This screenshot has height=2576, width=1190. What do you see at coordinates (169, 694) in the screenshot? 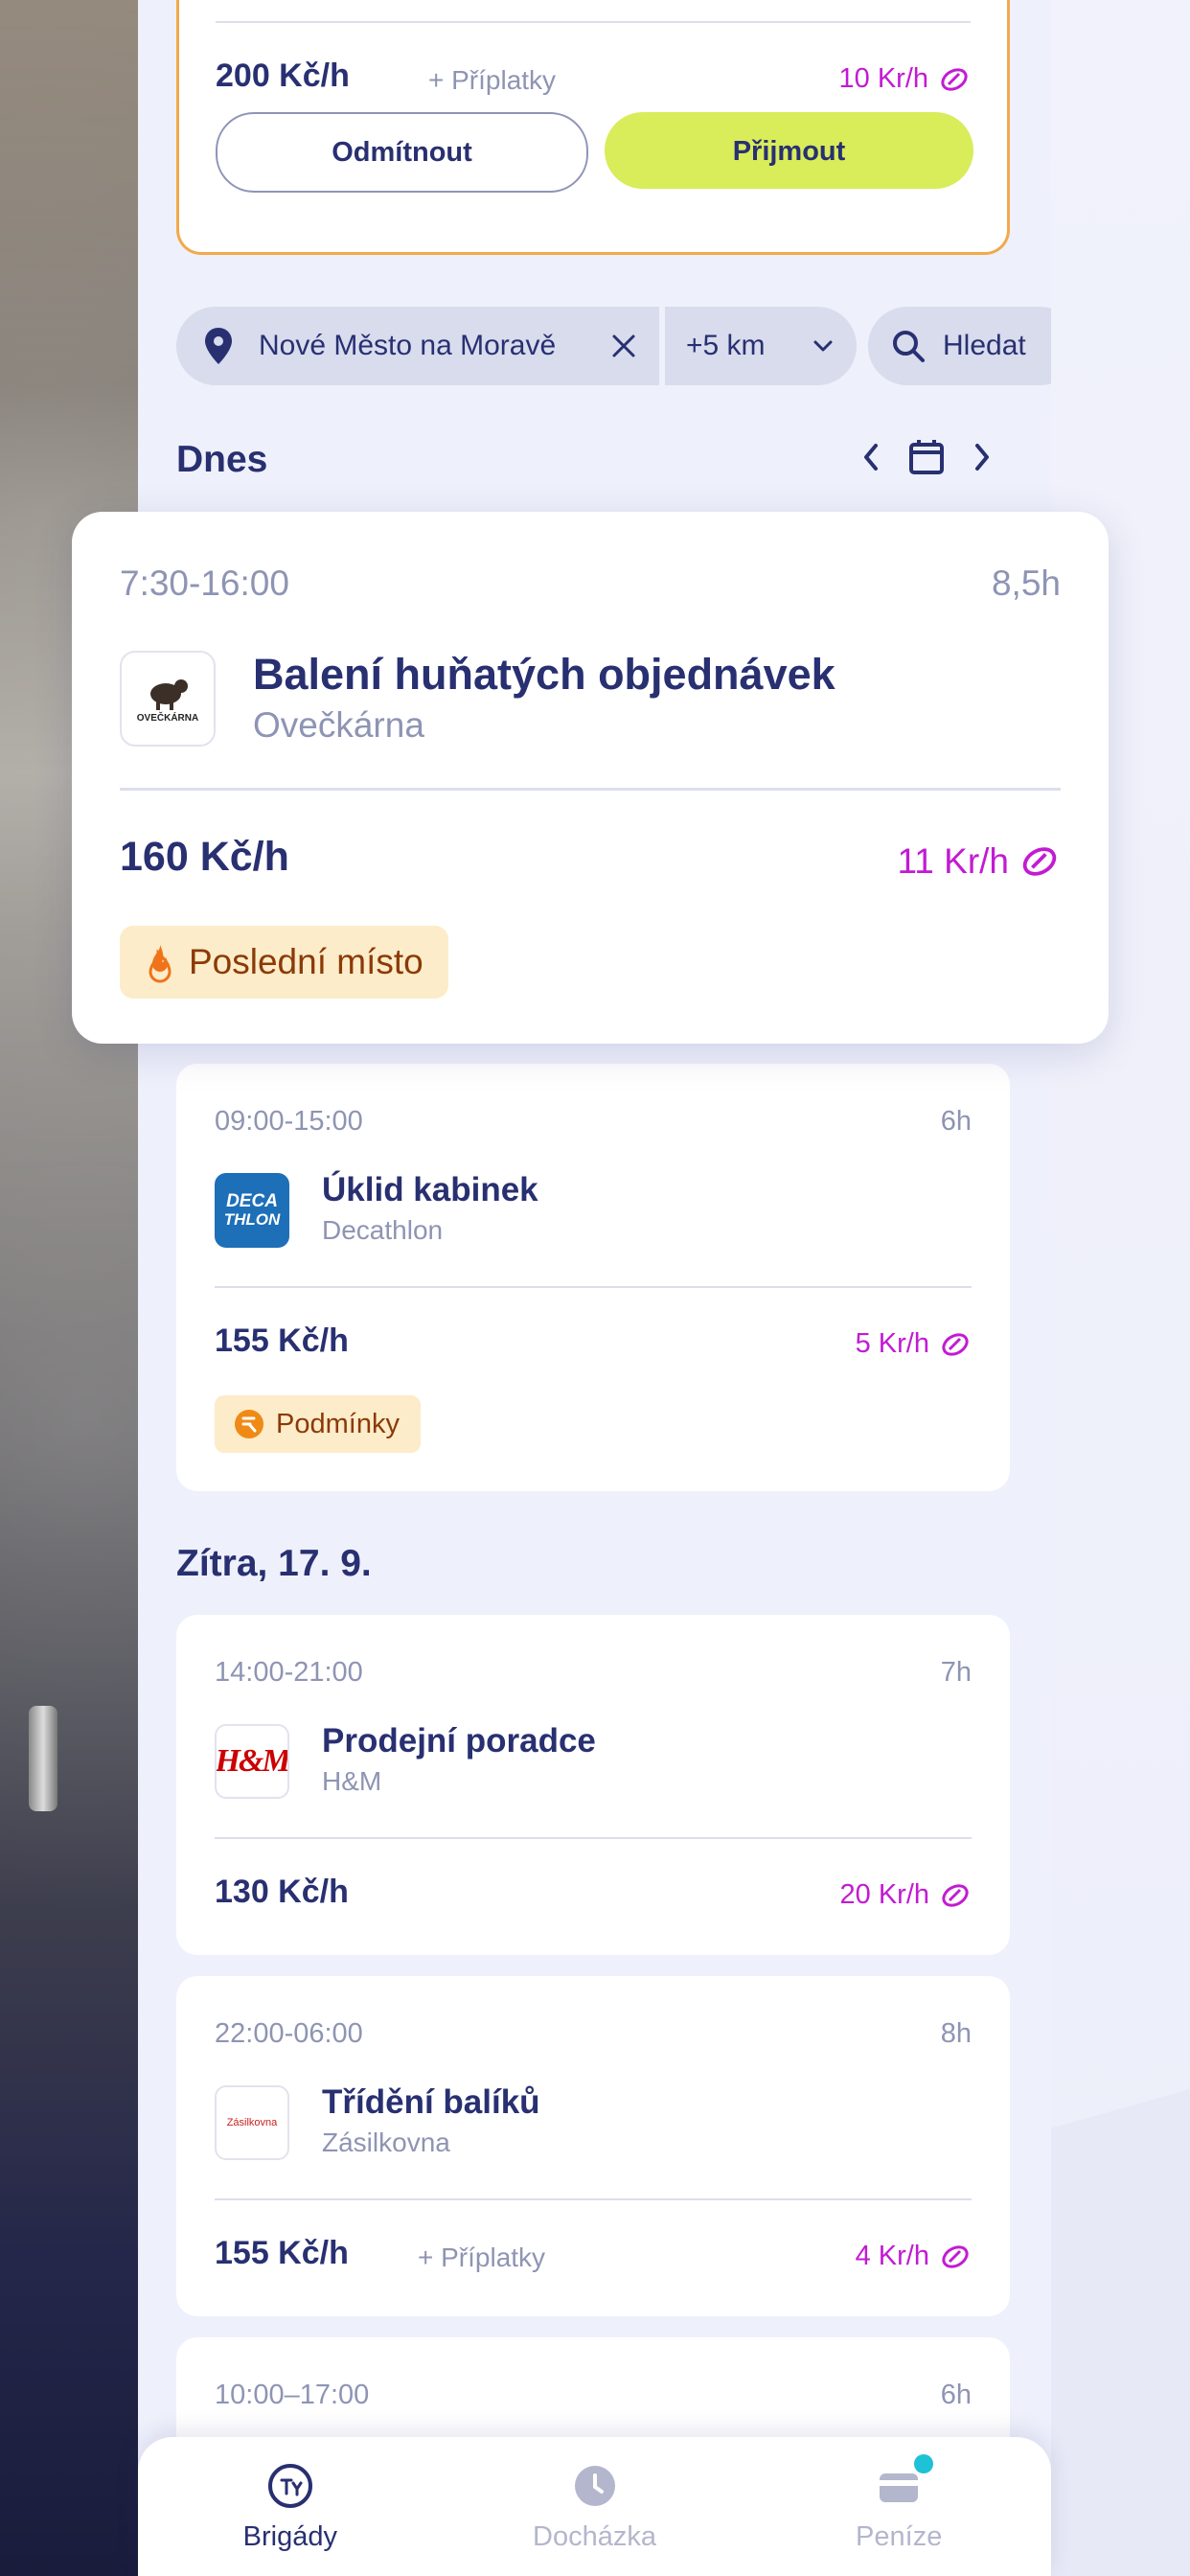
I see `sheep-icon` at bounding box center [169, 694].